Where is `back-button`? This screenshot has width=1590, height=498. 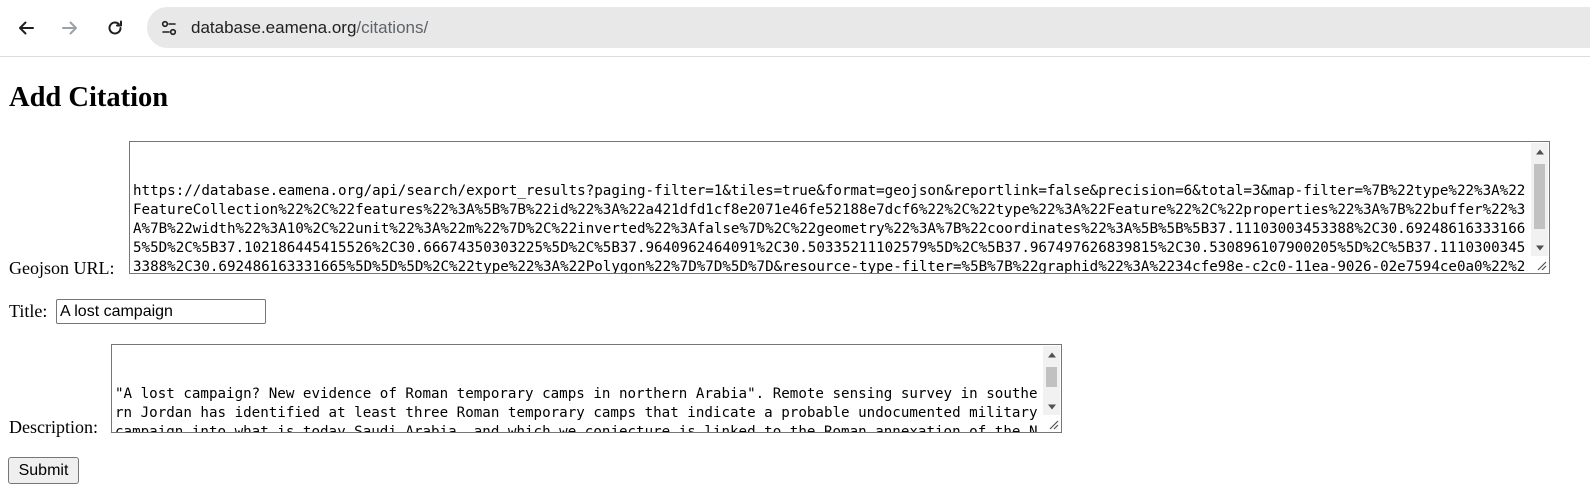 back-button is located at coordinates (26, 28).